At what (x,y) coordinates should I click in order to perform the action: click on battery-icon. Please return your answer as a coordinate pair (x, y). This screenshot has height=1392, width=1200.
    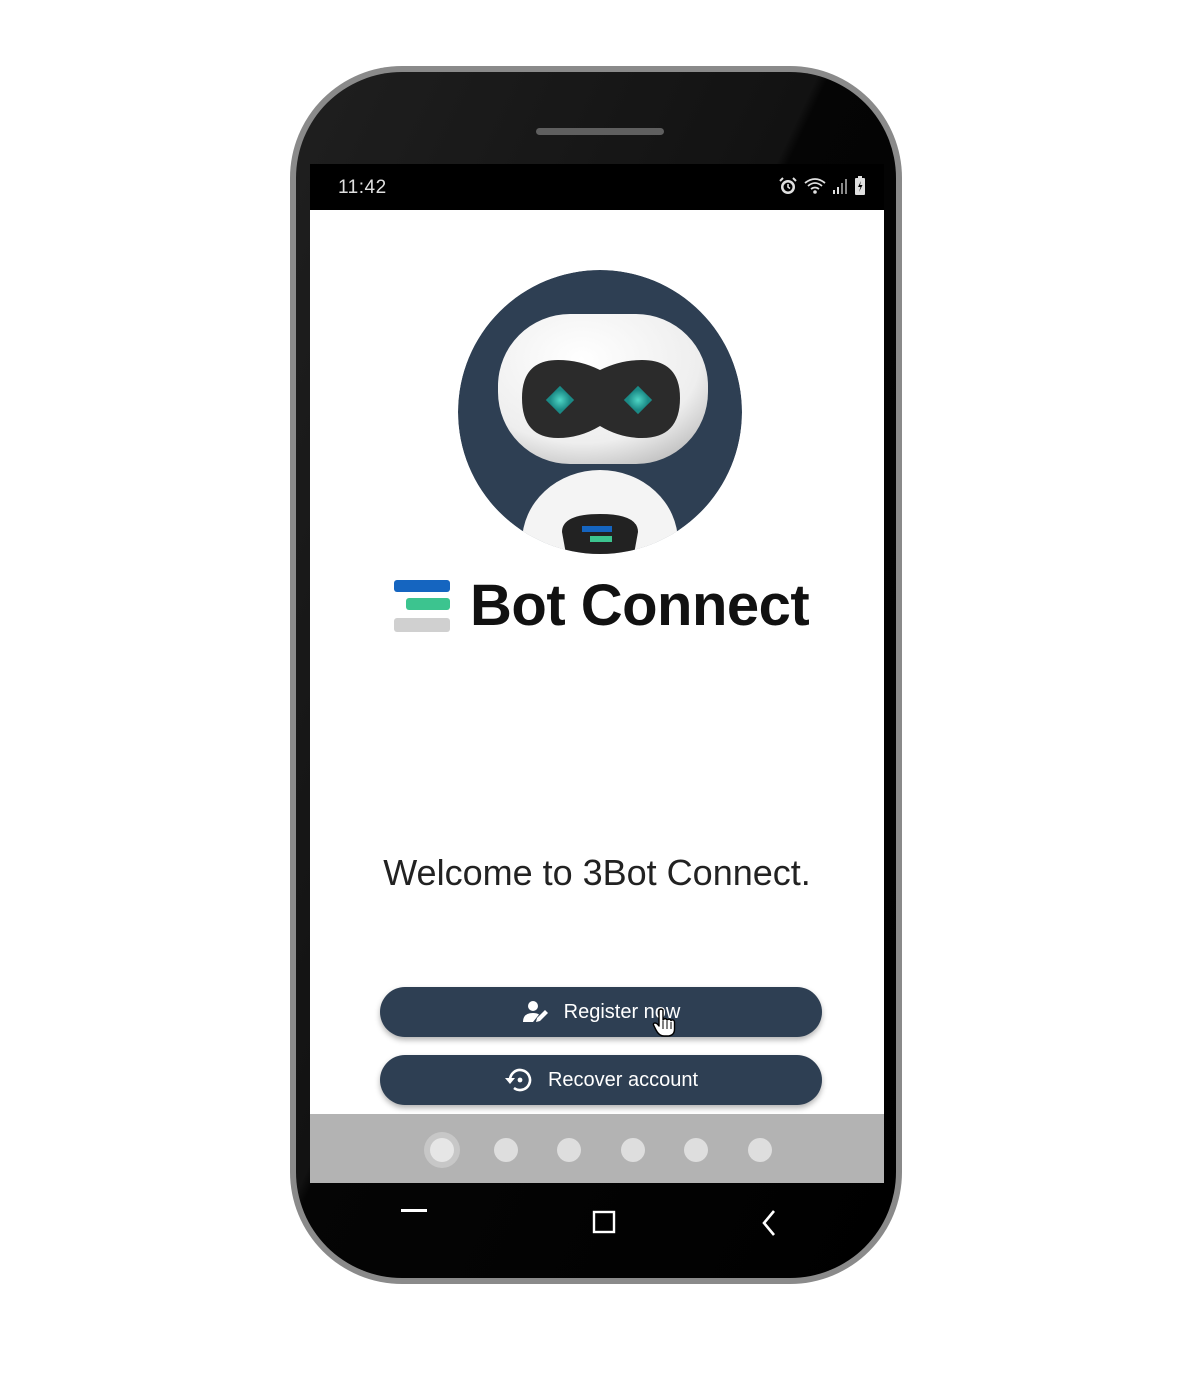
    Looking at the image, I should click on (860, 185).